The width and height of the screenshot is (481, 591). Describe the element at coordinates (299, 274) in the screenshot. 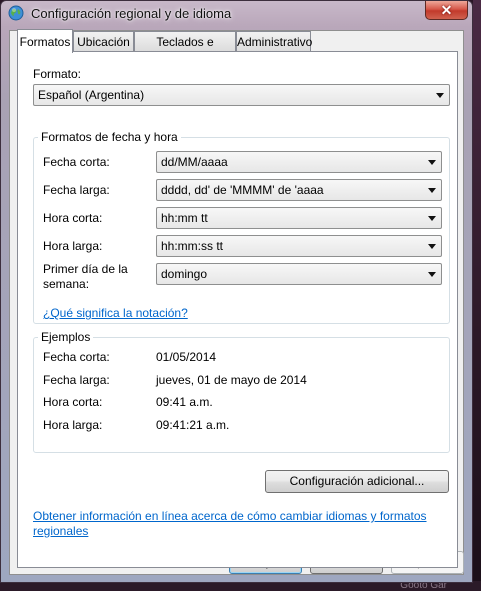

I see `first-day-dropdown: domingo` at that location.